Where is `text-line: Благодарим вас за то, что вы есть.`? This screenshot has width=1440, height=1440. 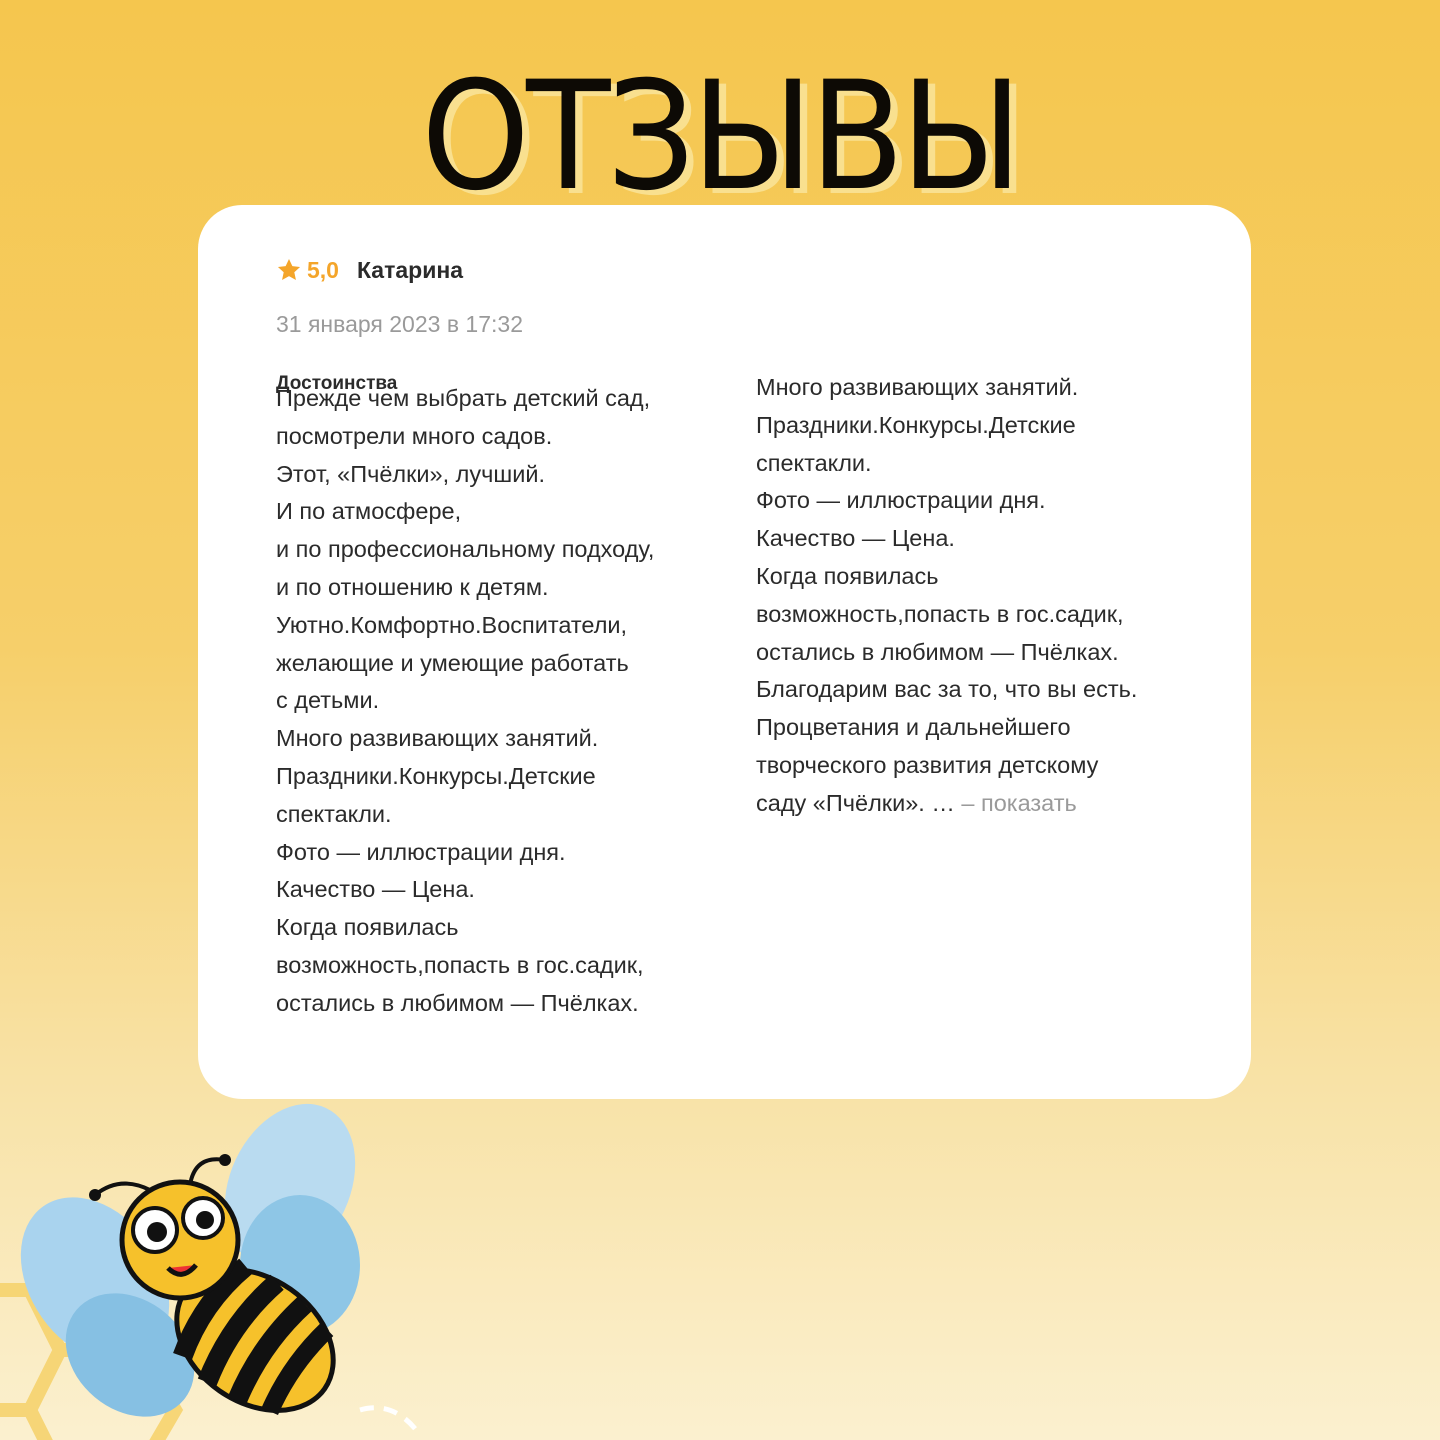 text-line: Благодарим вас за то, что вы есть. is located at coordinates (947, 689).